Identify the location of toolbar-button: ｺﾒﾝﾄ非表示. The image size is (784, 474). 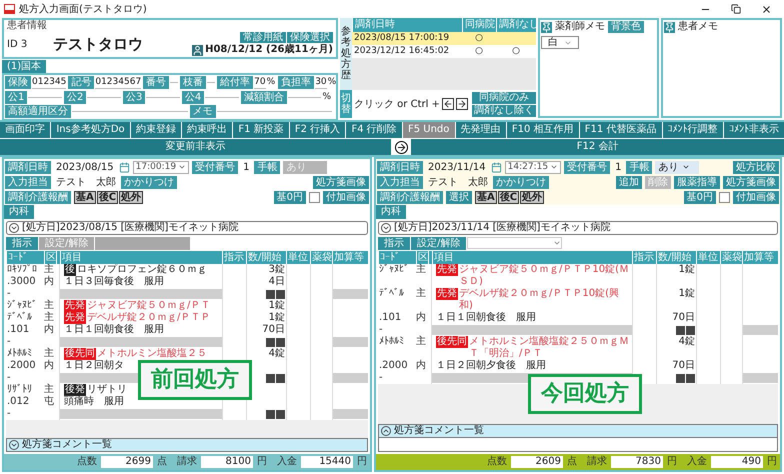
(754, 130).